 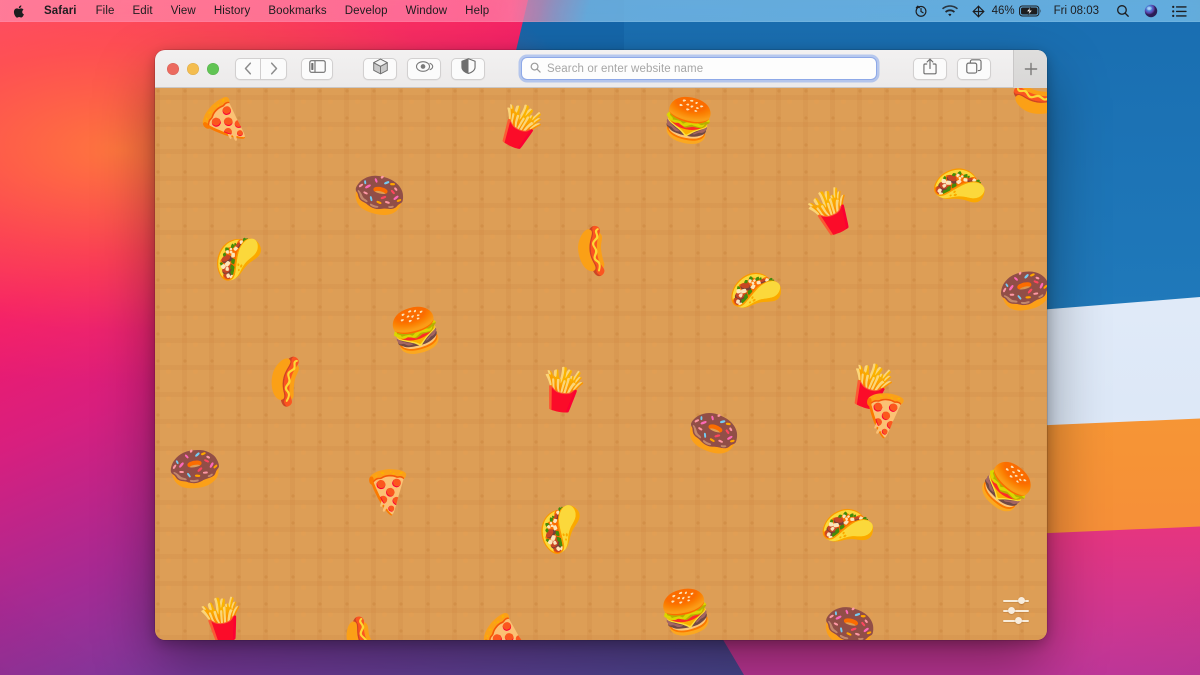 What do you see at coordinates (950, 11) in the screenshot?
I see `wifi-icon` at bounding box center [950, 11].